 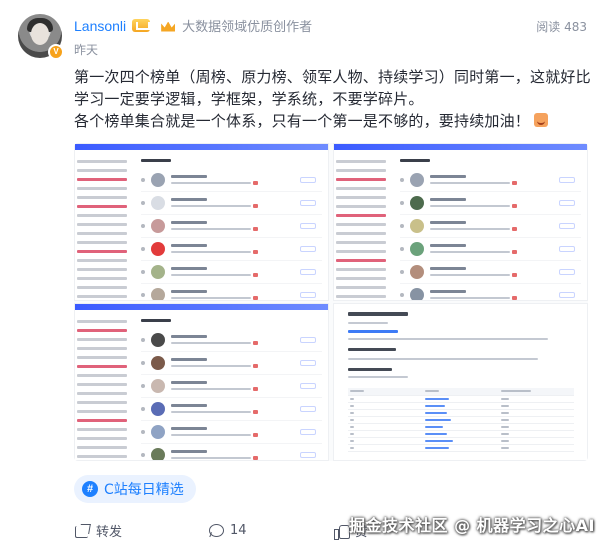 I want to click on comment-icon, so click(x=216, y=531).